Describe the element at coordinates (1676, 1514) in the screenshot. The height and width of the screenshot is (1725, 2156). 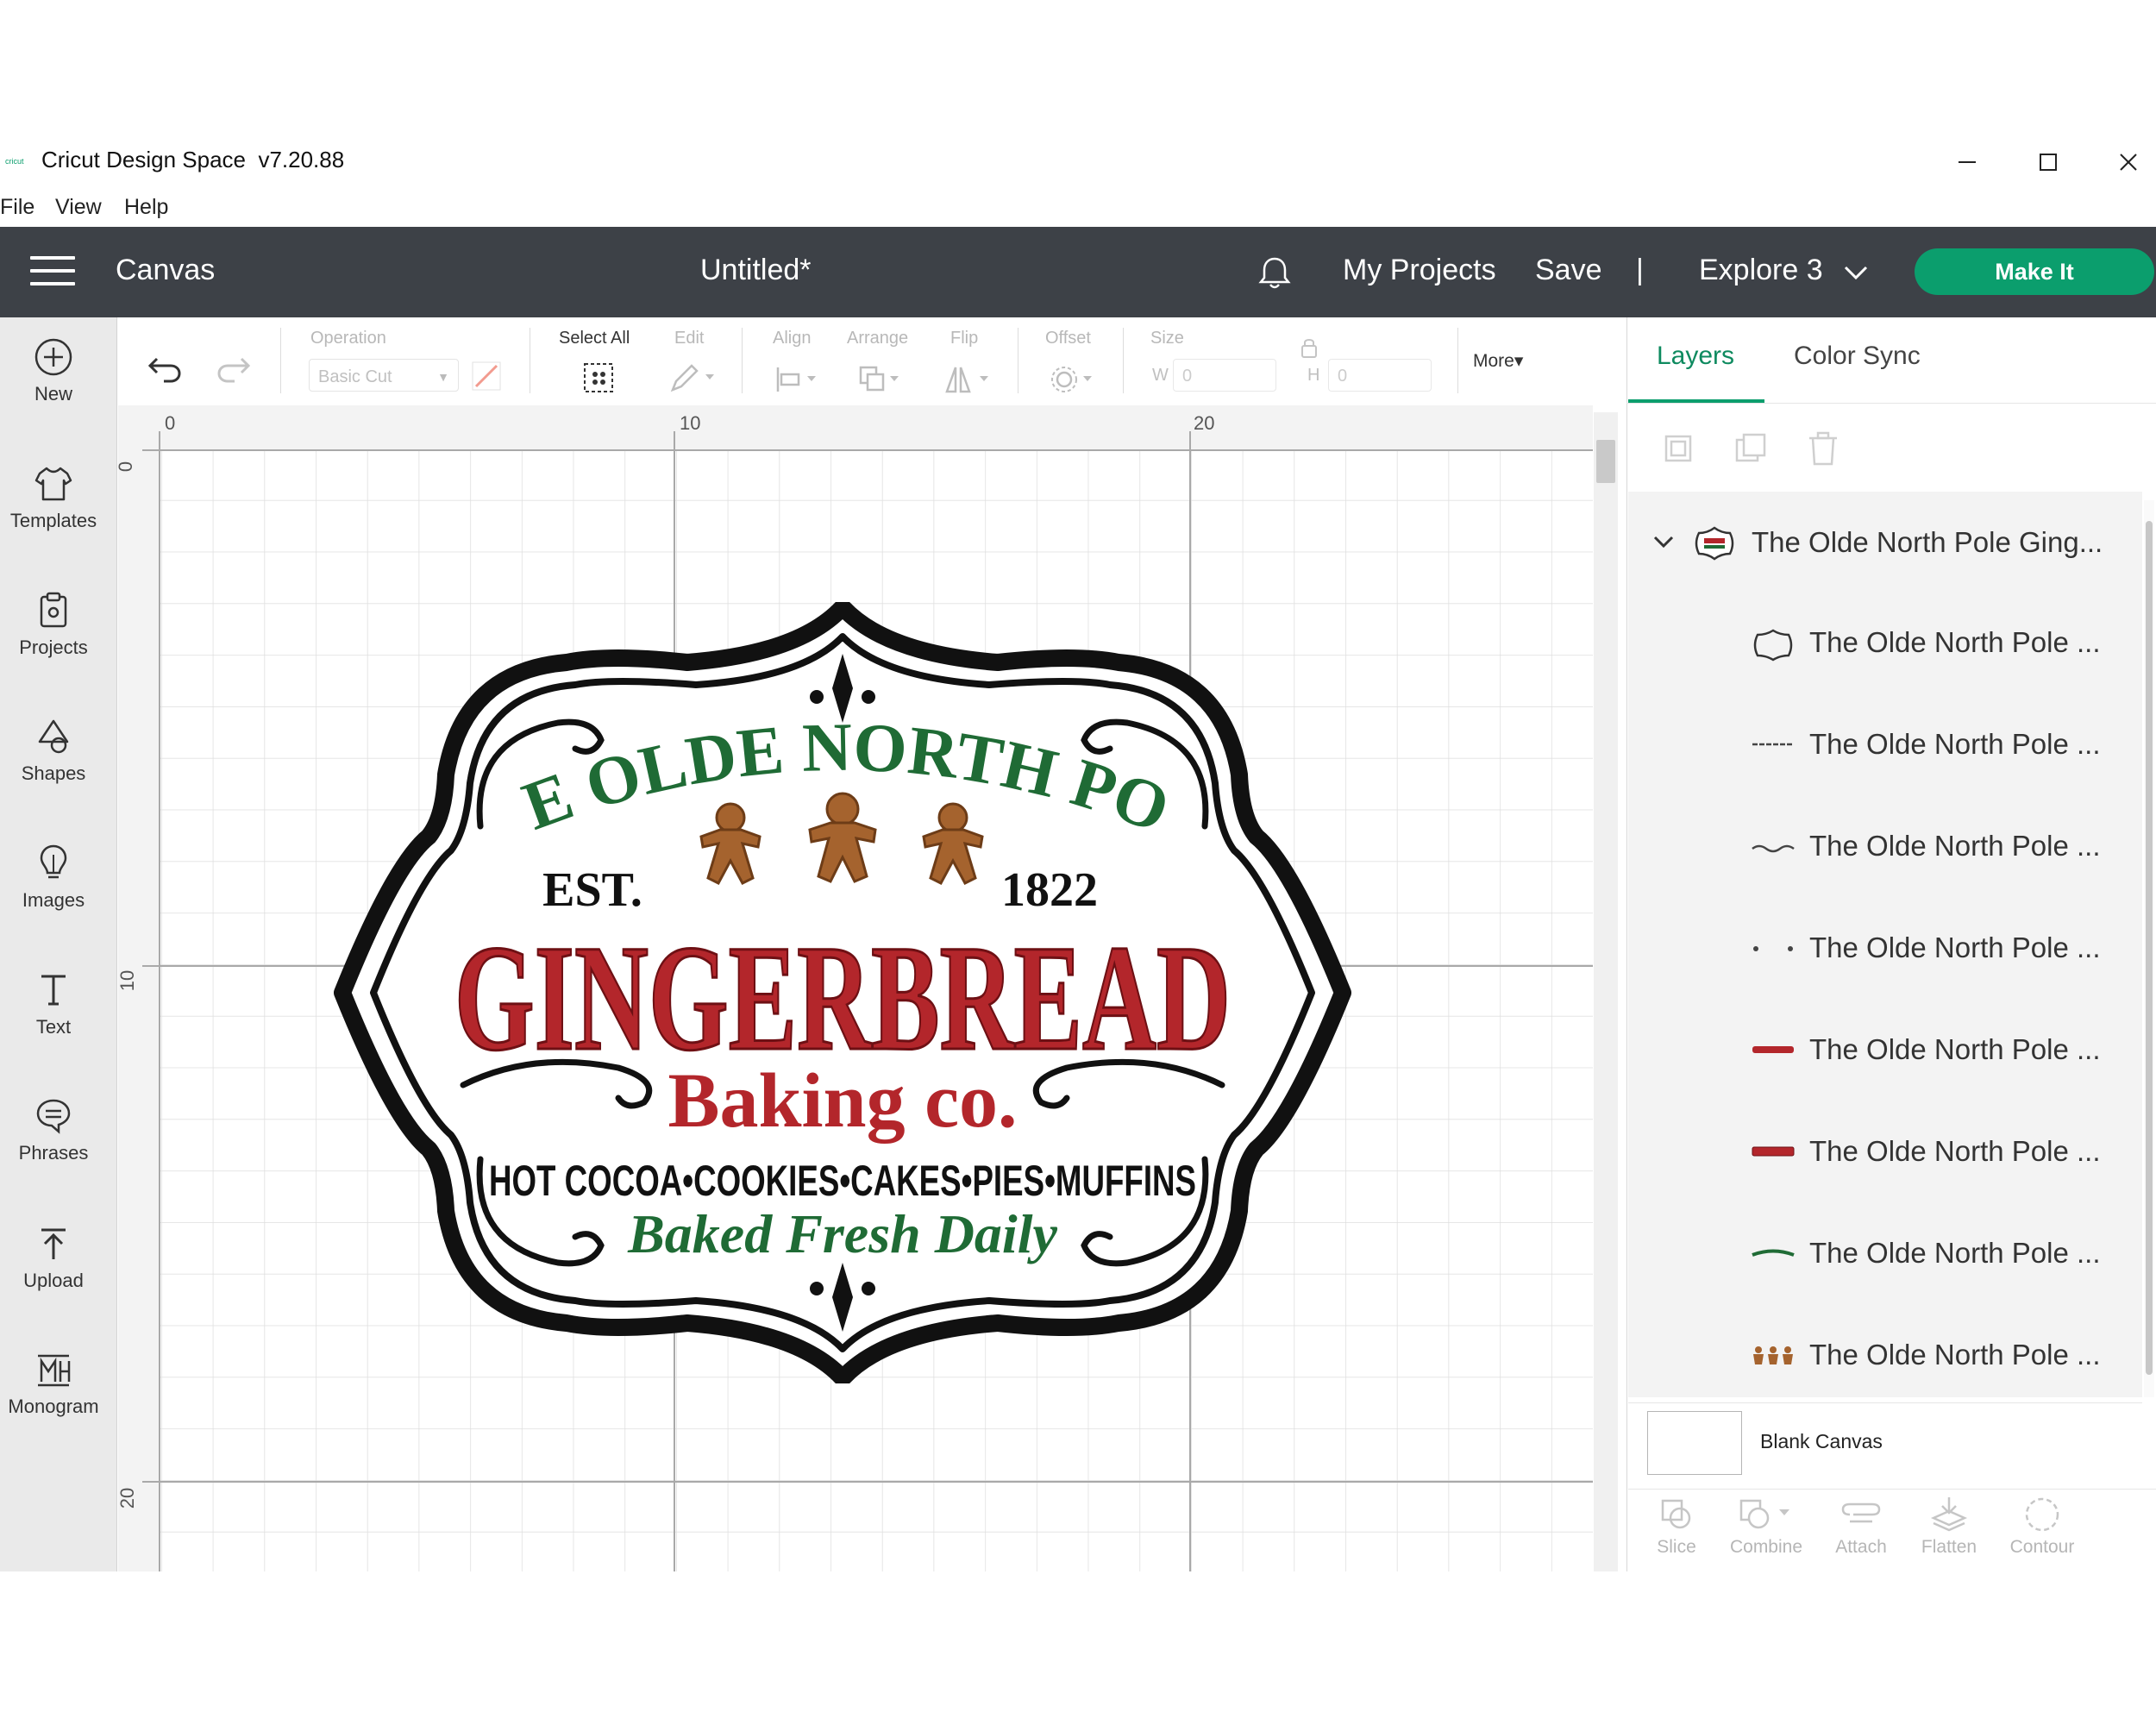
I see `slice-icon` at that location.